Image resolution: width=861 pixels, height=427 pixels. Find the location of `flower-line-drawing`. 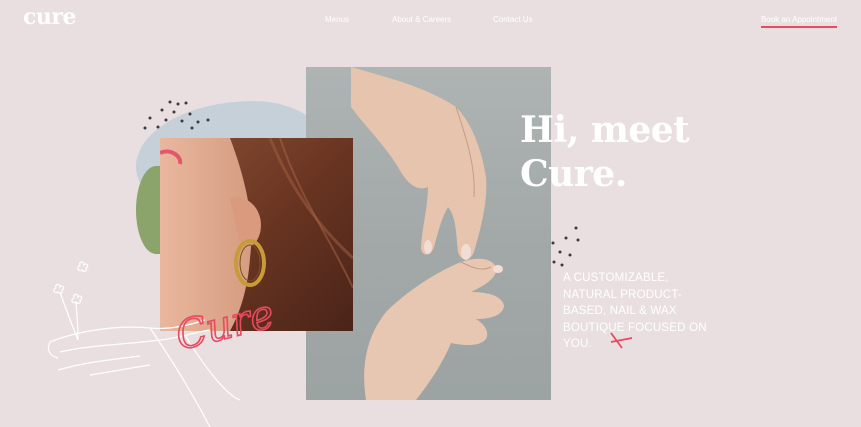

flower-line-drawing is located at coordinates (71, 301).